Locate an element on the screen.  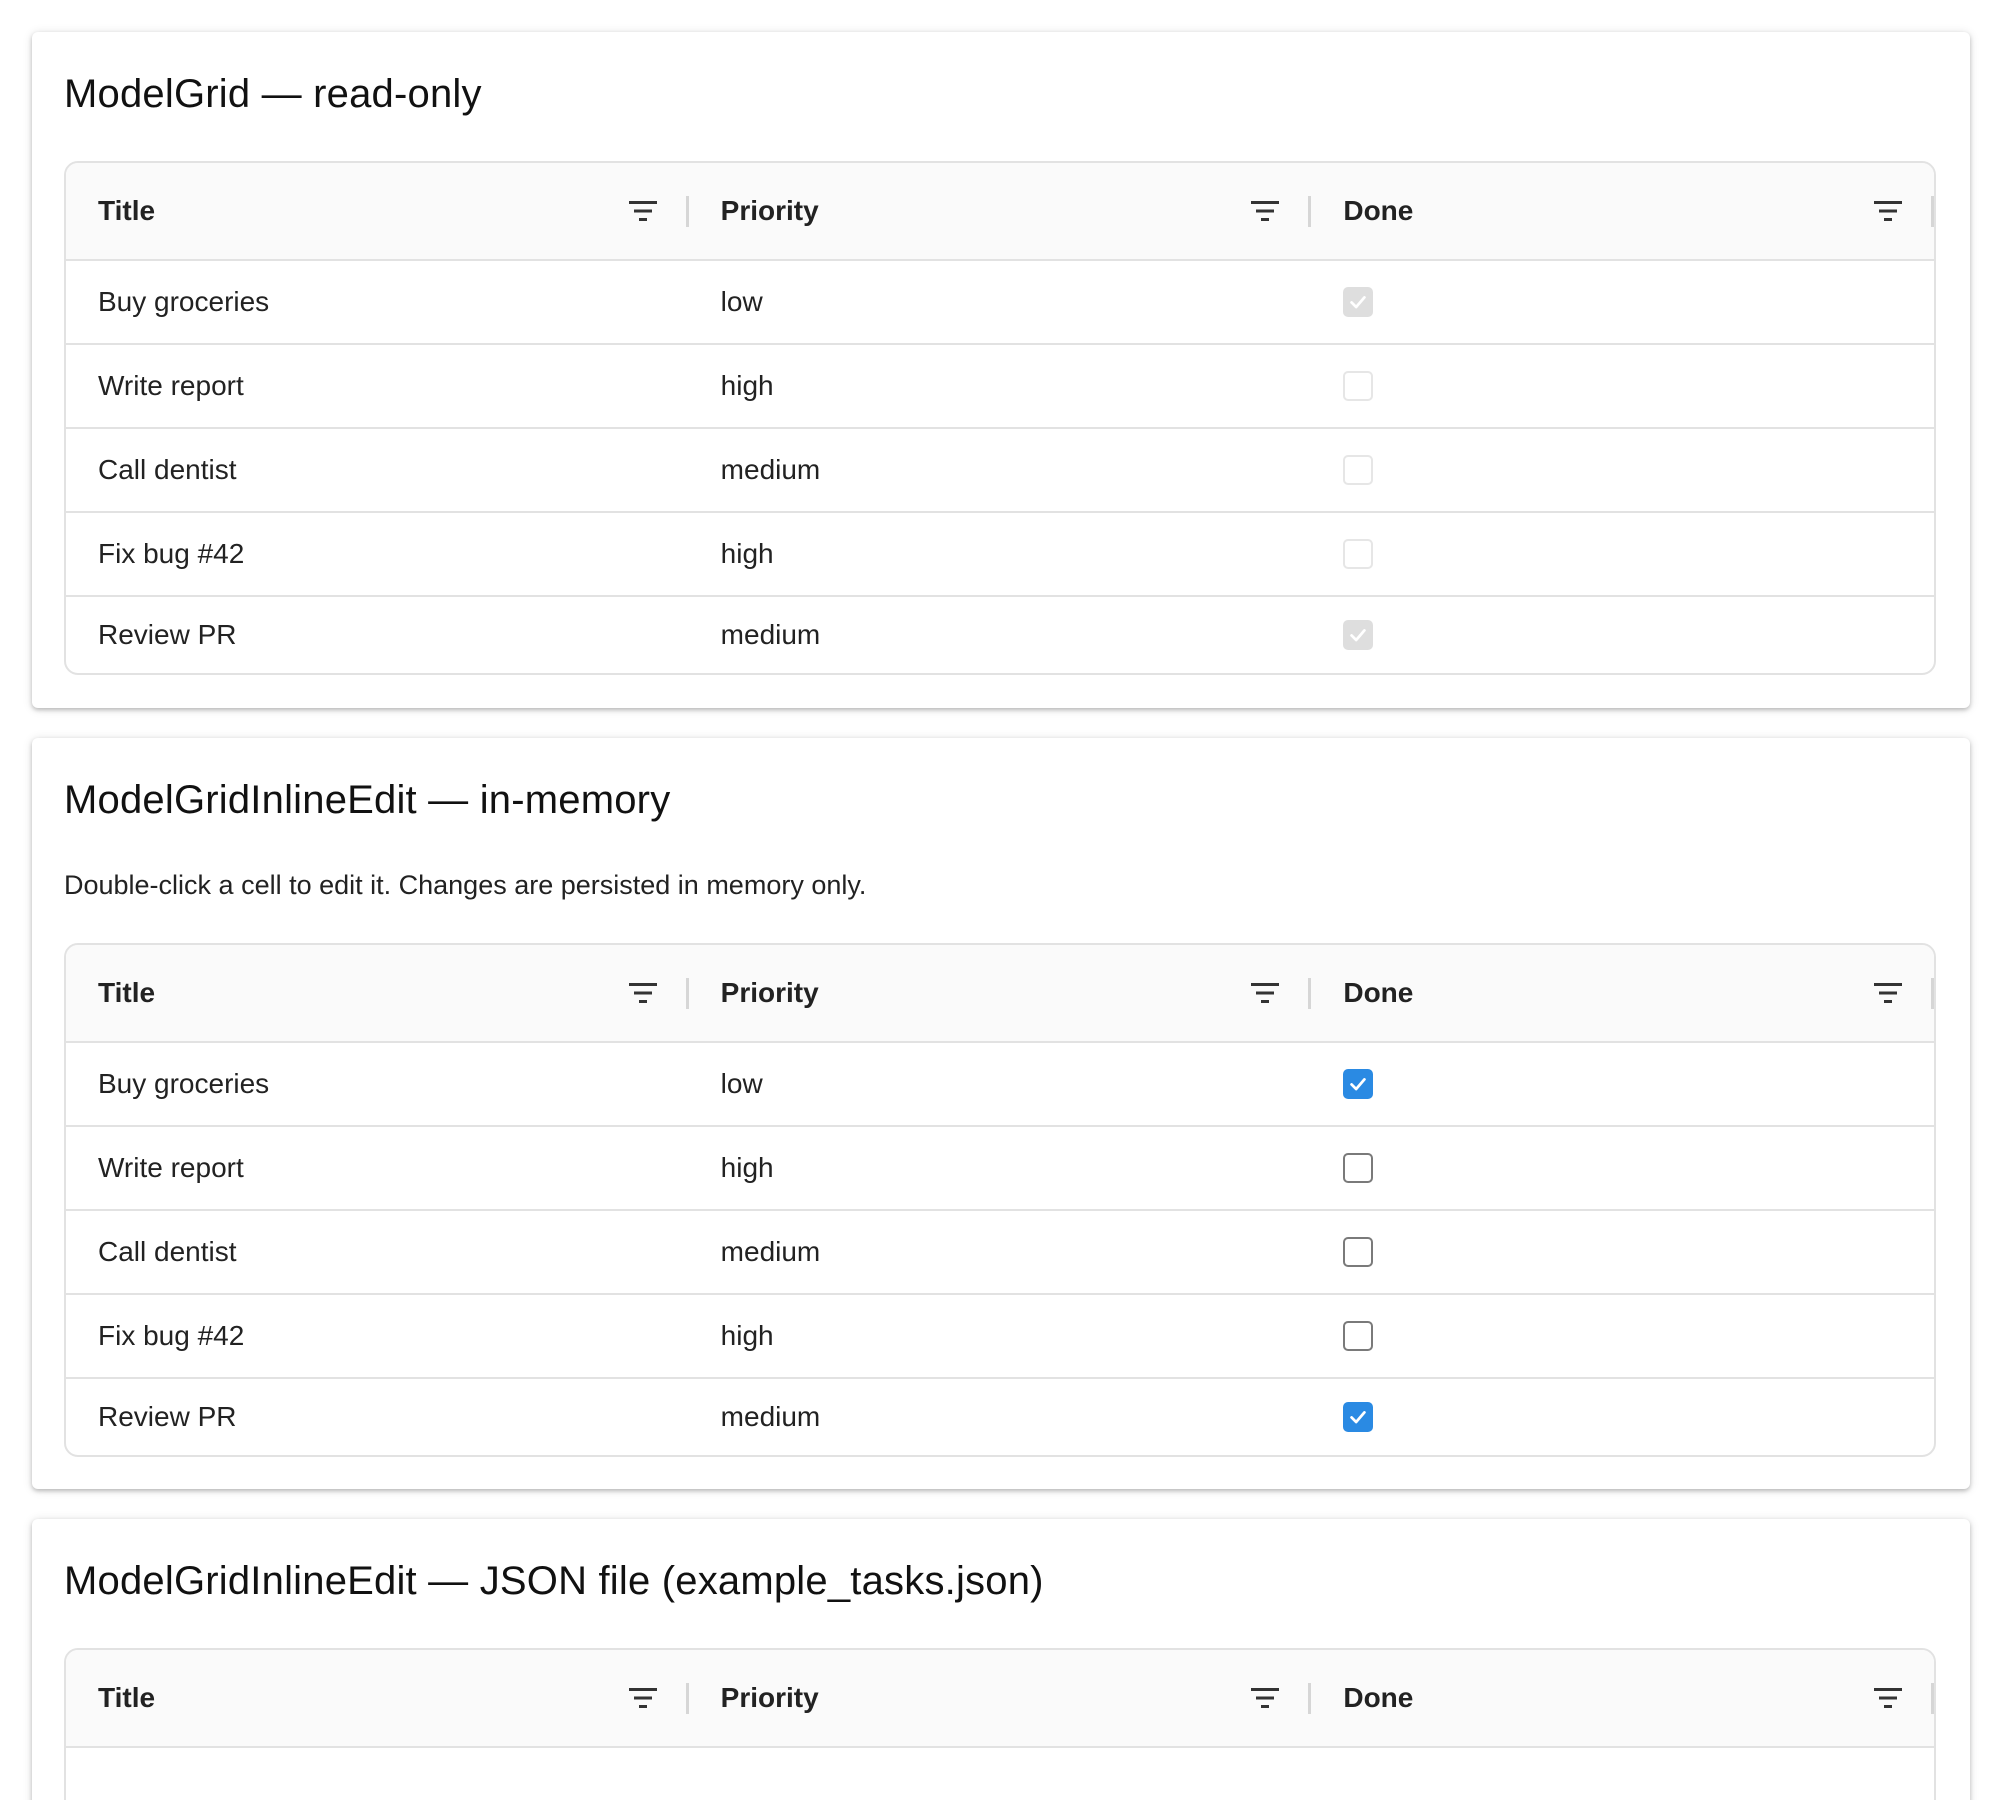
card-title: ModelGrid — read-only is located at coordinates (273, 94).